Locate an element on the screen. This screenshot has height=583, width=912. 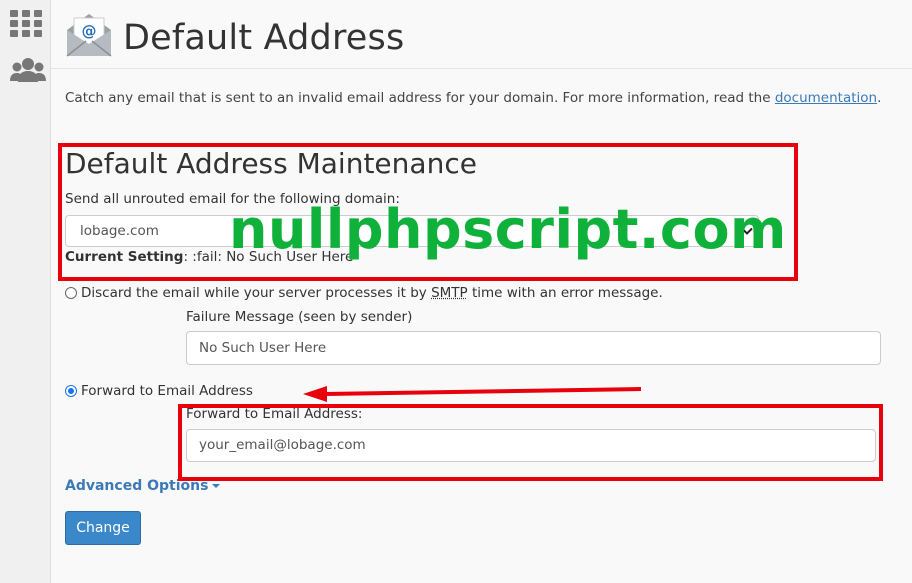
grid-icon is located at coordinates (26, 24).